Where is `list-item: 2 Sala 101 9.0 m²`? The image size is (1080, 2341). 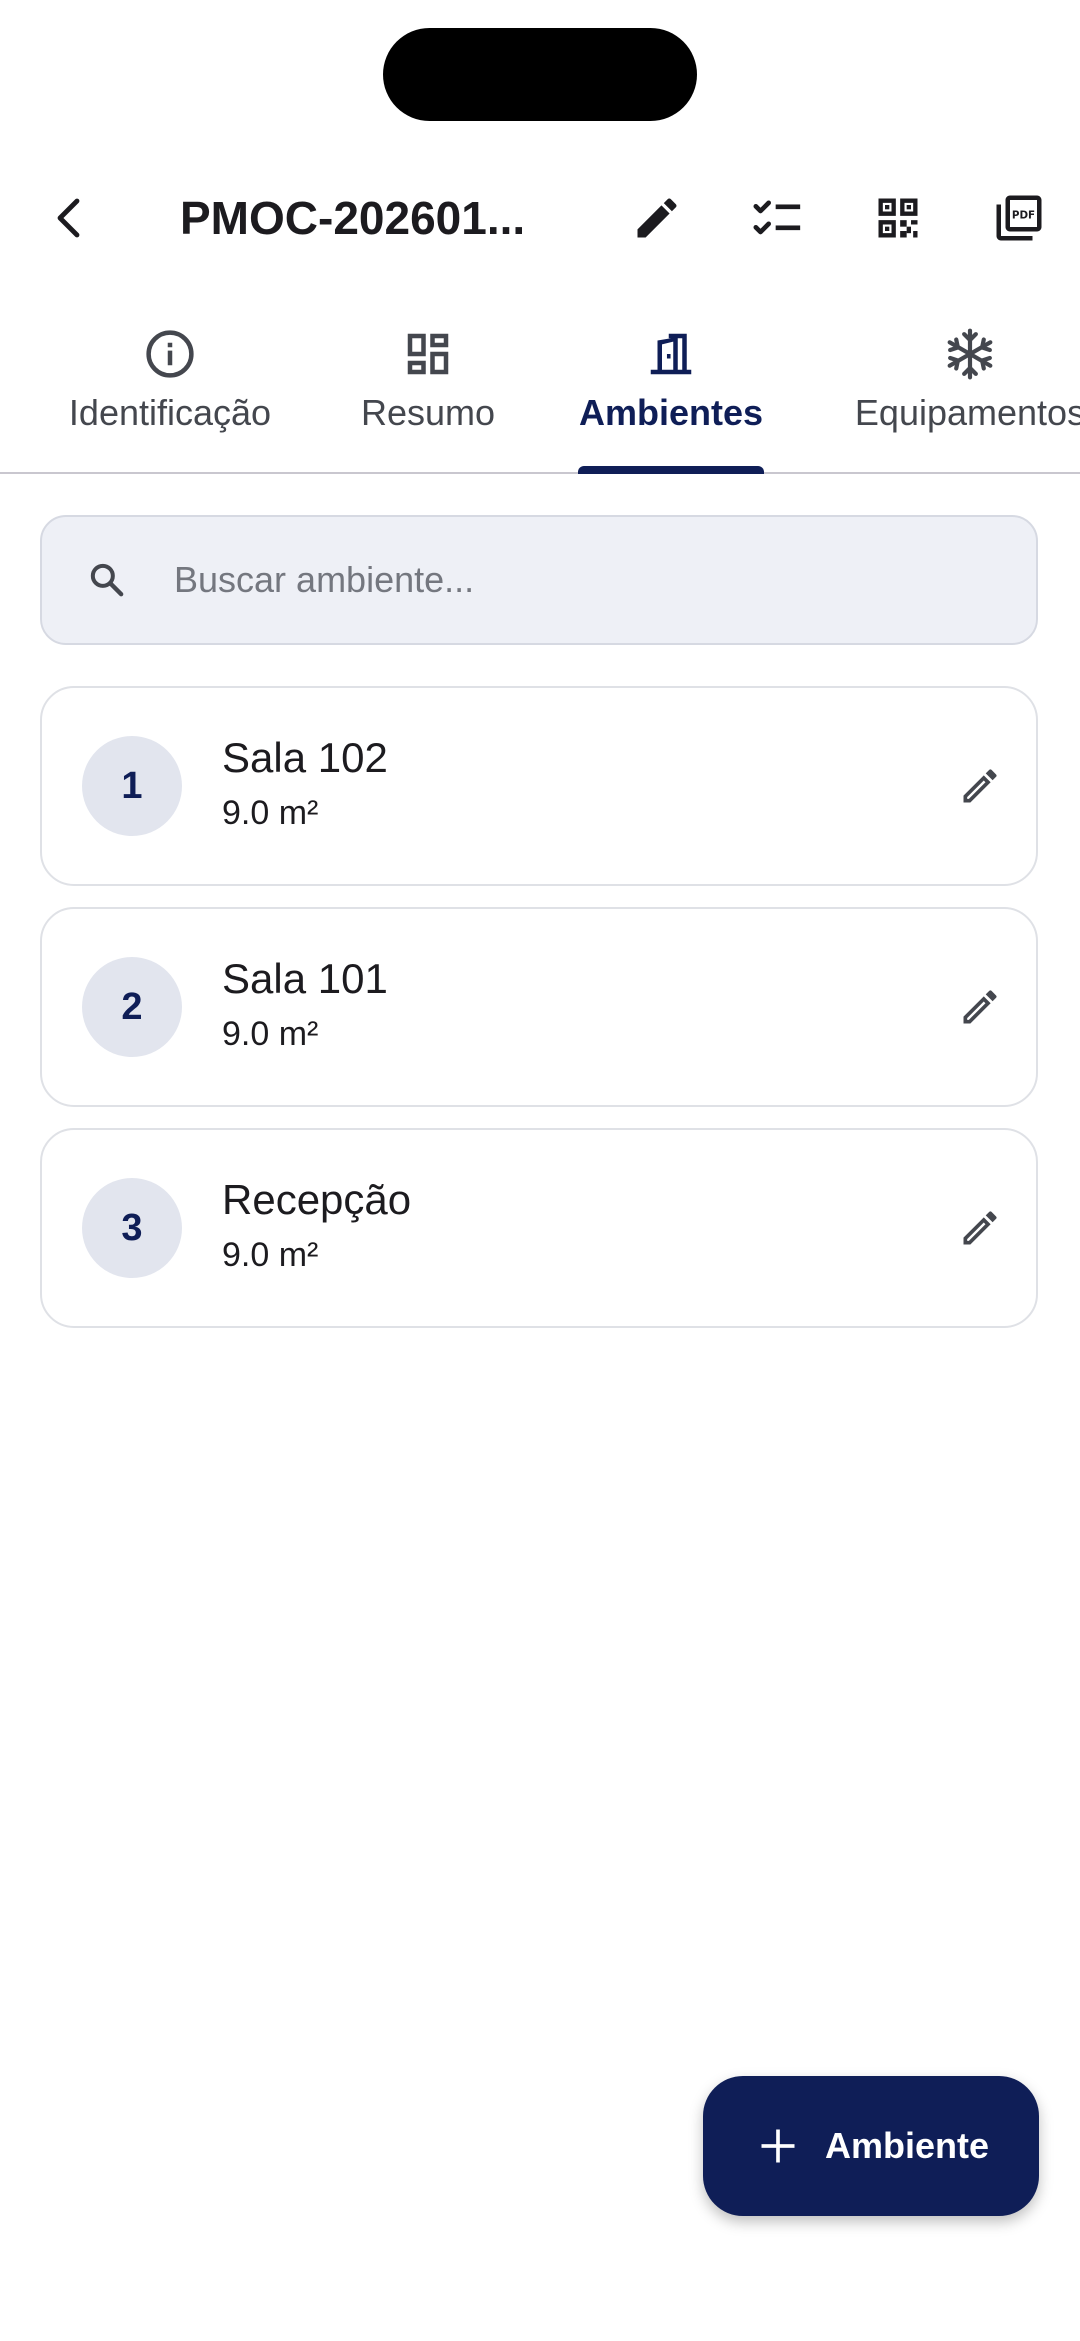
list-item: 2 Sala 101 9.0 m² is located at coordinates (539, 1007).